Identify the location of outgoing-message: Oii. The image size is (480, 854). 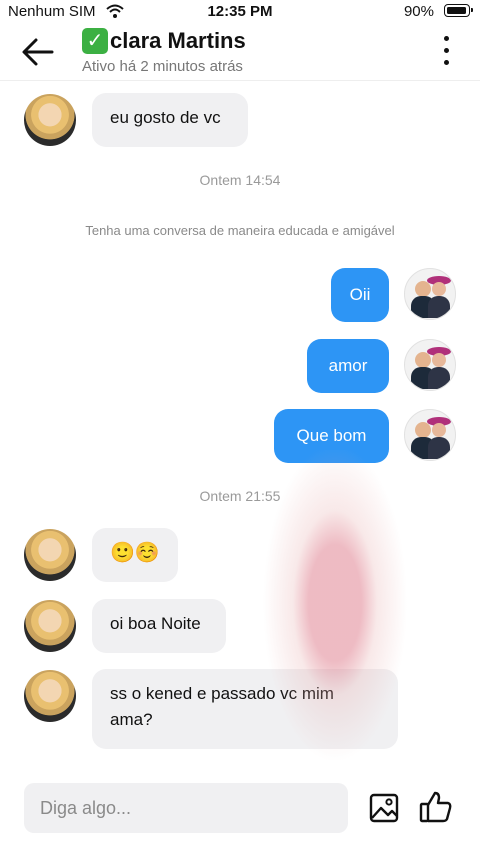
(360, 295).